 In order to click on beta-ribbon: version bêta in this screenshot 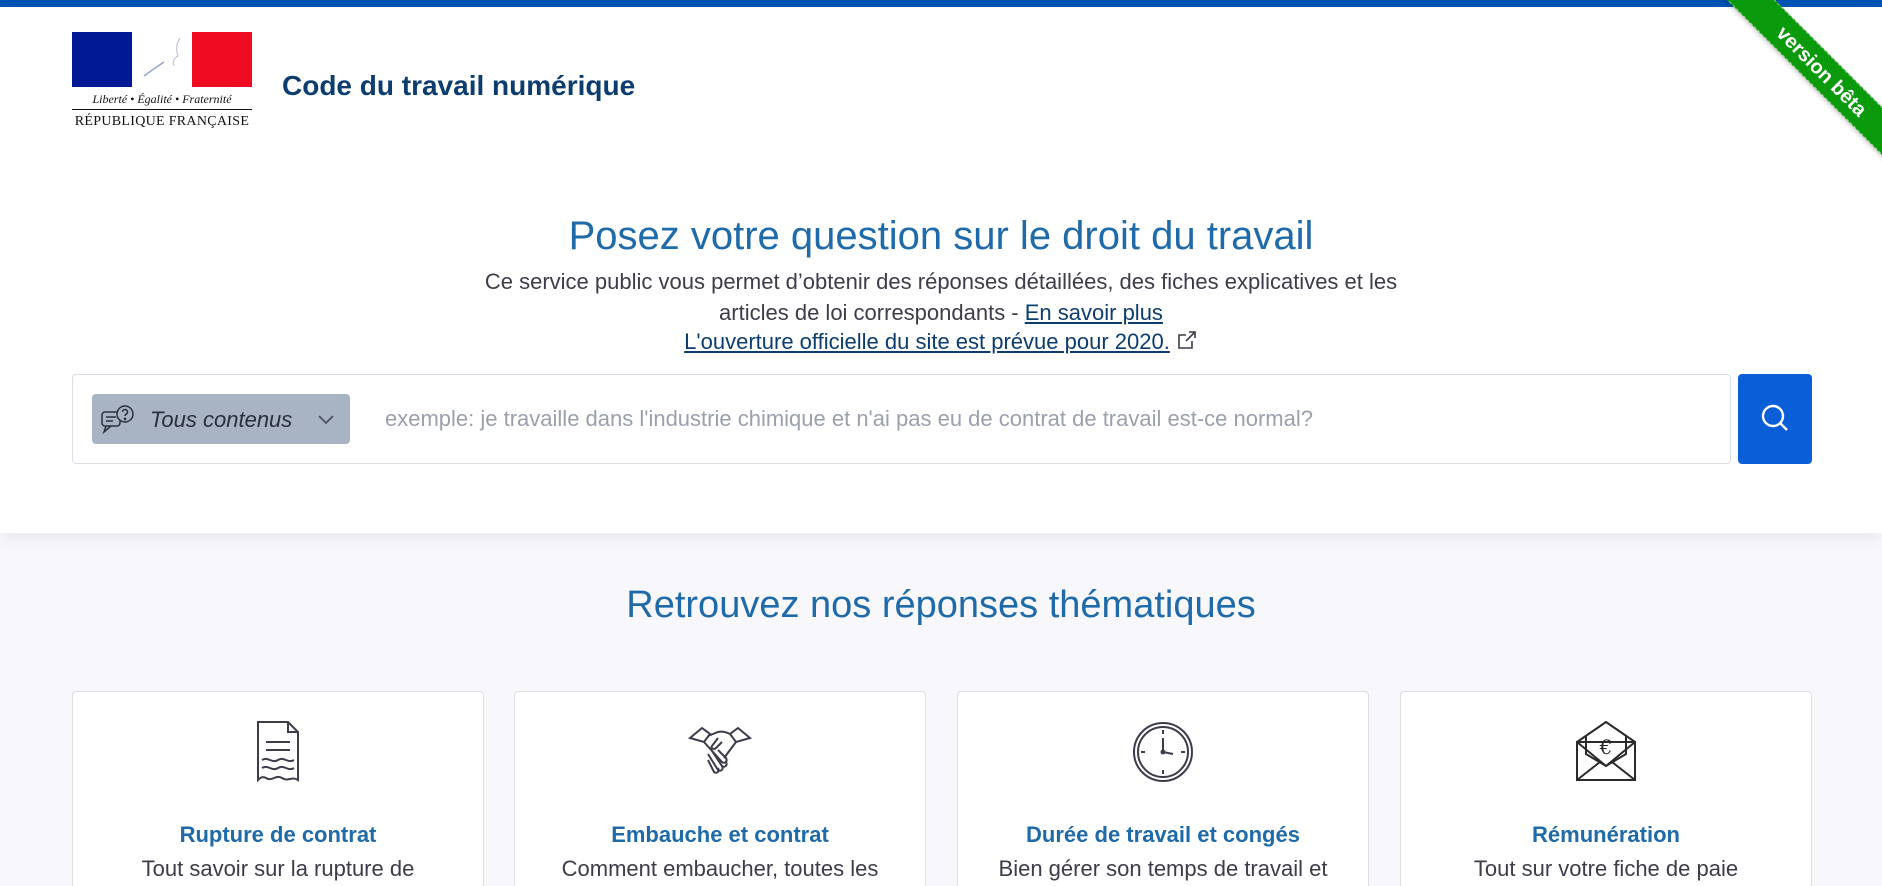, I will do `click(1792, 95)`.